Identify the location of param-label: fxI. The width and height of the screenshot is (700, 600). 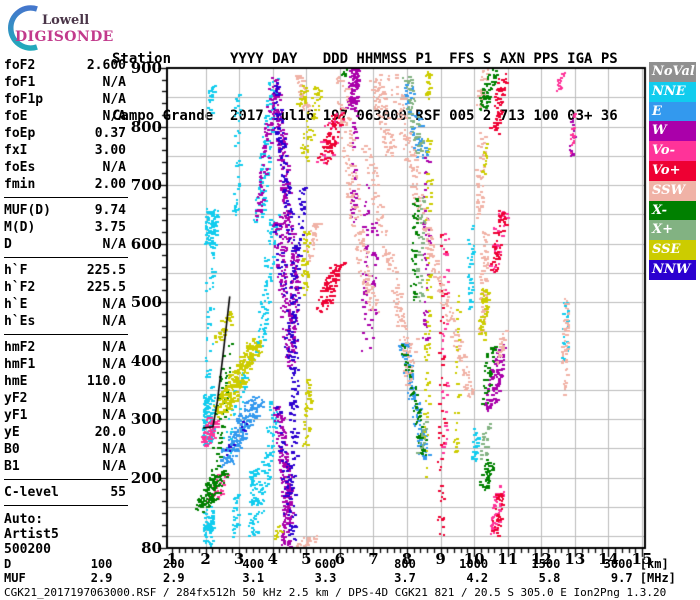
(16, 150).